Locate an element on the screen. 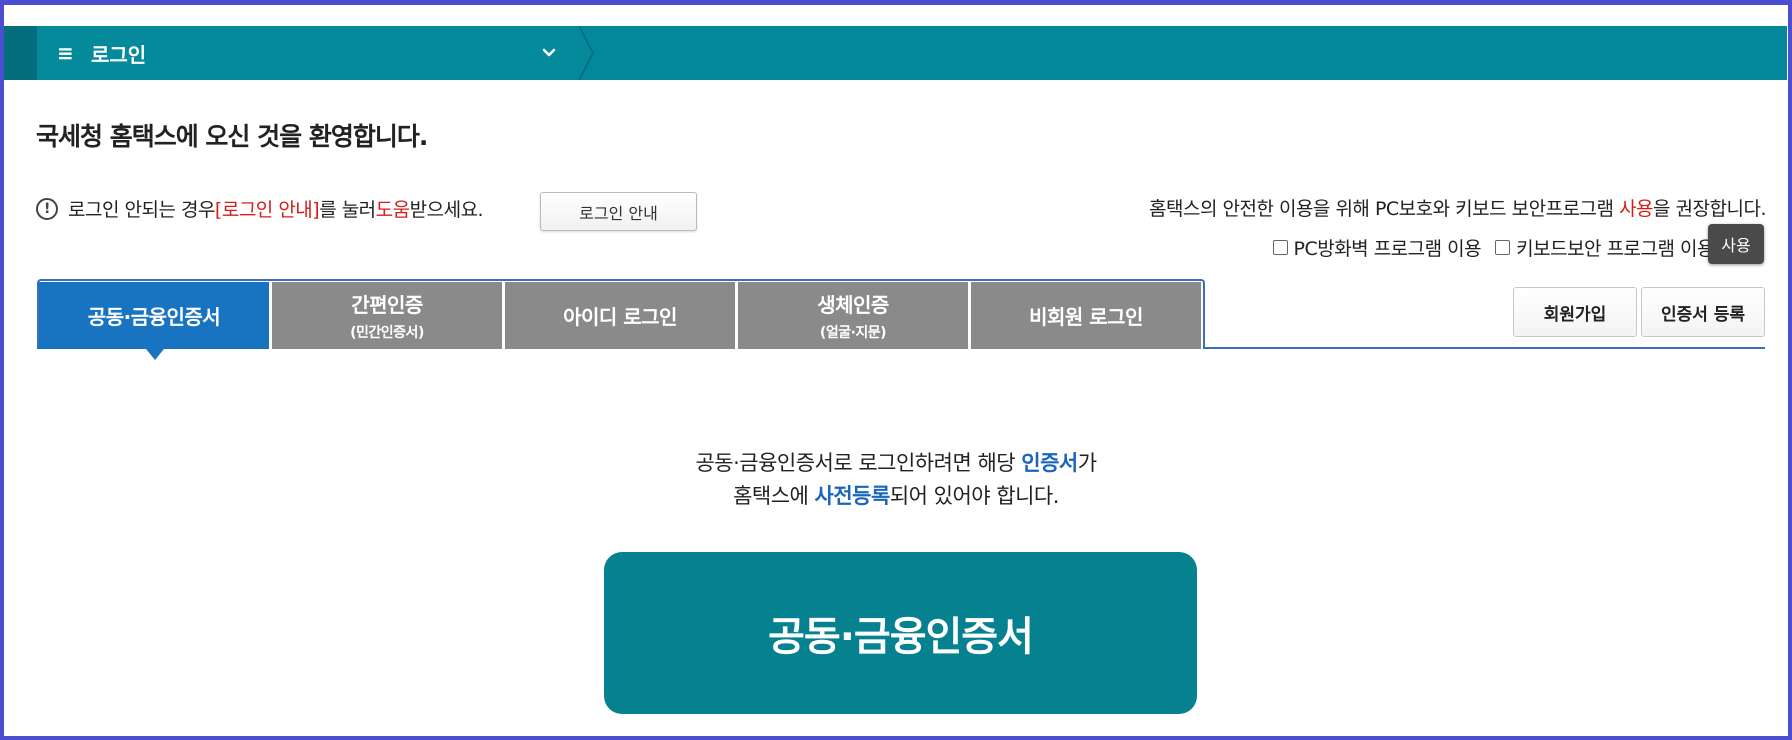  login-help-notice: ! 로그인 안되는 경우 [로그인 안내] 를 눌러 도움 받으세요. is located at coordinates (260, 208).